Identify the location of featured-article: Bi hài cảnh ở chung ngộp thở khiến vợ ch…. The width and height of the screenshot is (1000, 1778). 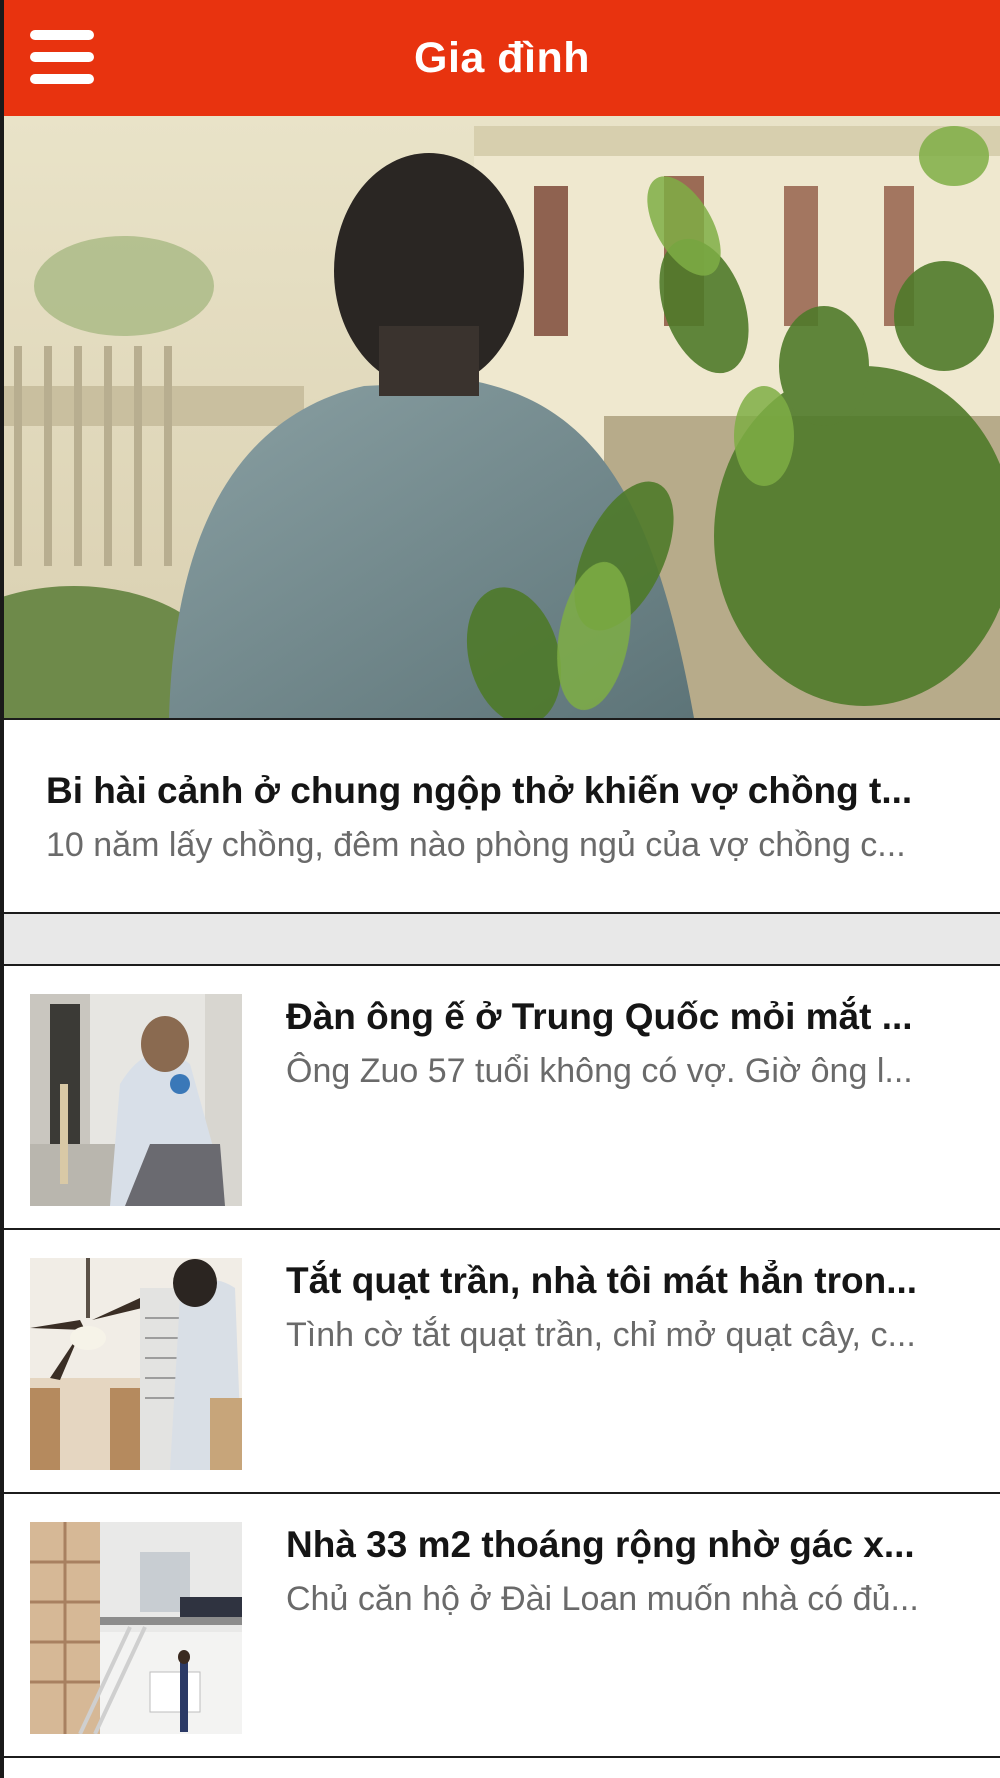
(502, 816).